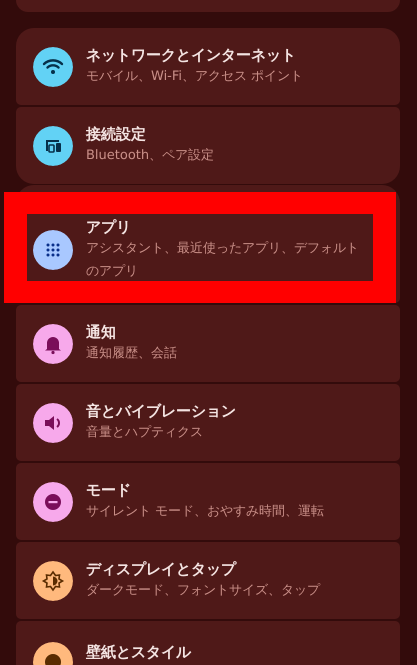 This screenshot has width=417, height=665. What do you see at coordinates (131, 354) in the screenshot?
I see `item-subtitle: 通知履歴、会話` at bounding box center [131, 354].